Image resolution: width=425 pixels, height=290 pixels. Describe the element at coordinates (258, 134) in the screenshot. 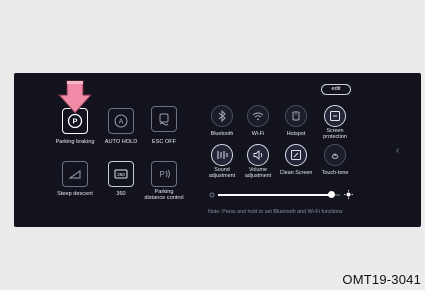

I see `wifi-label: Wi-Fi` at that location.